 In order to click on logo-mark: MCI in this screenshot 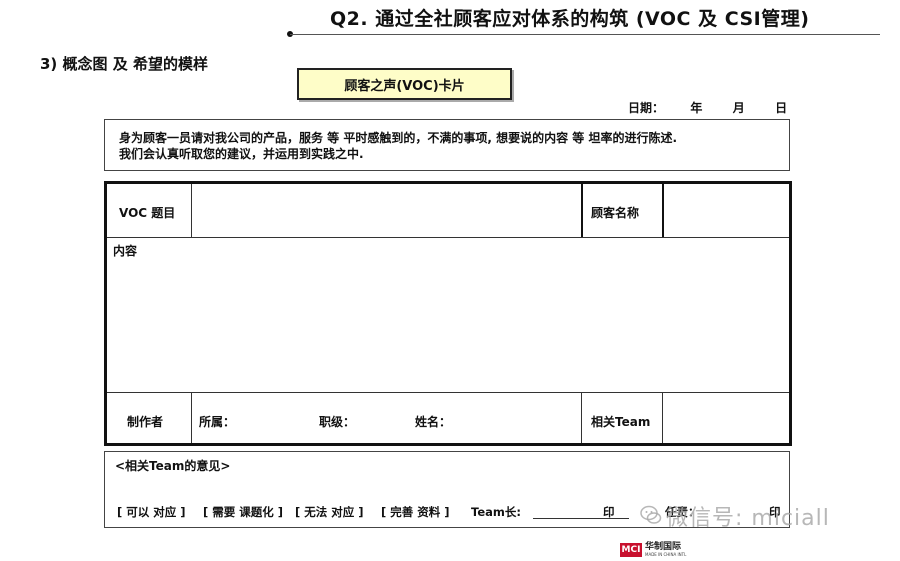, I will do `click(631, 550)`.